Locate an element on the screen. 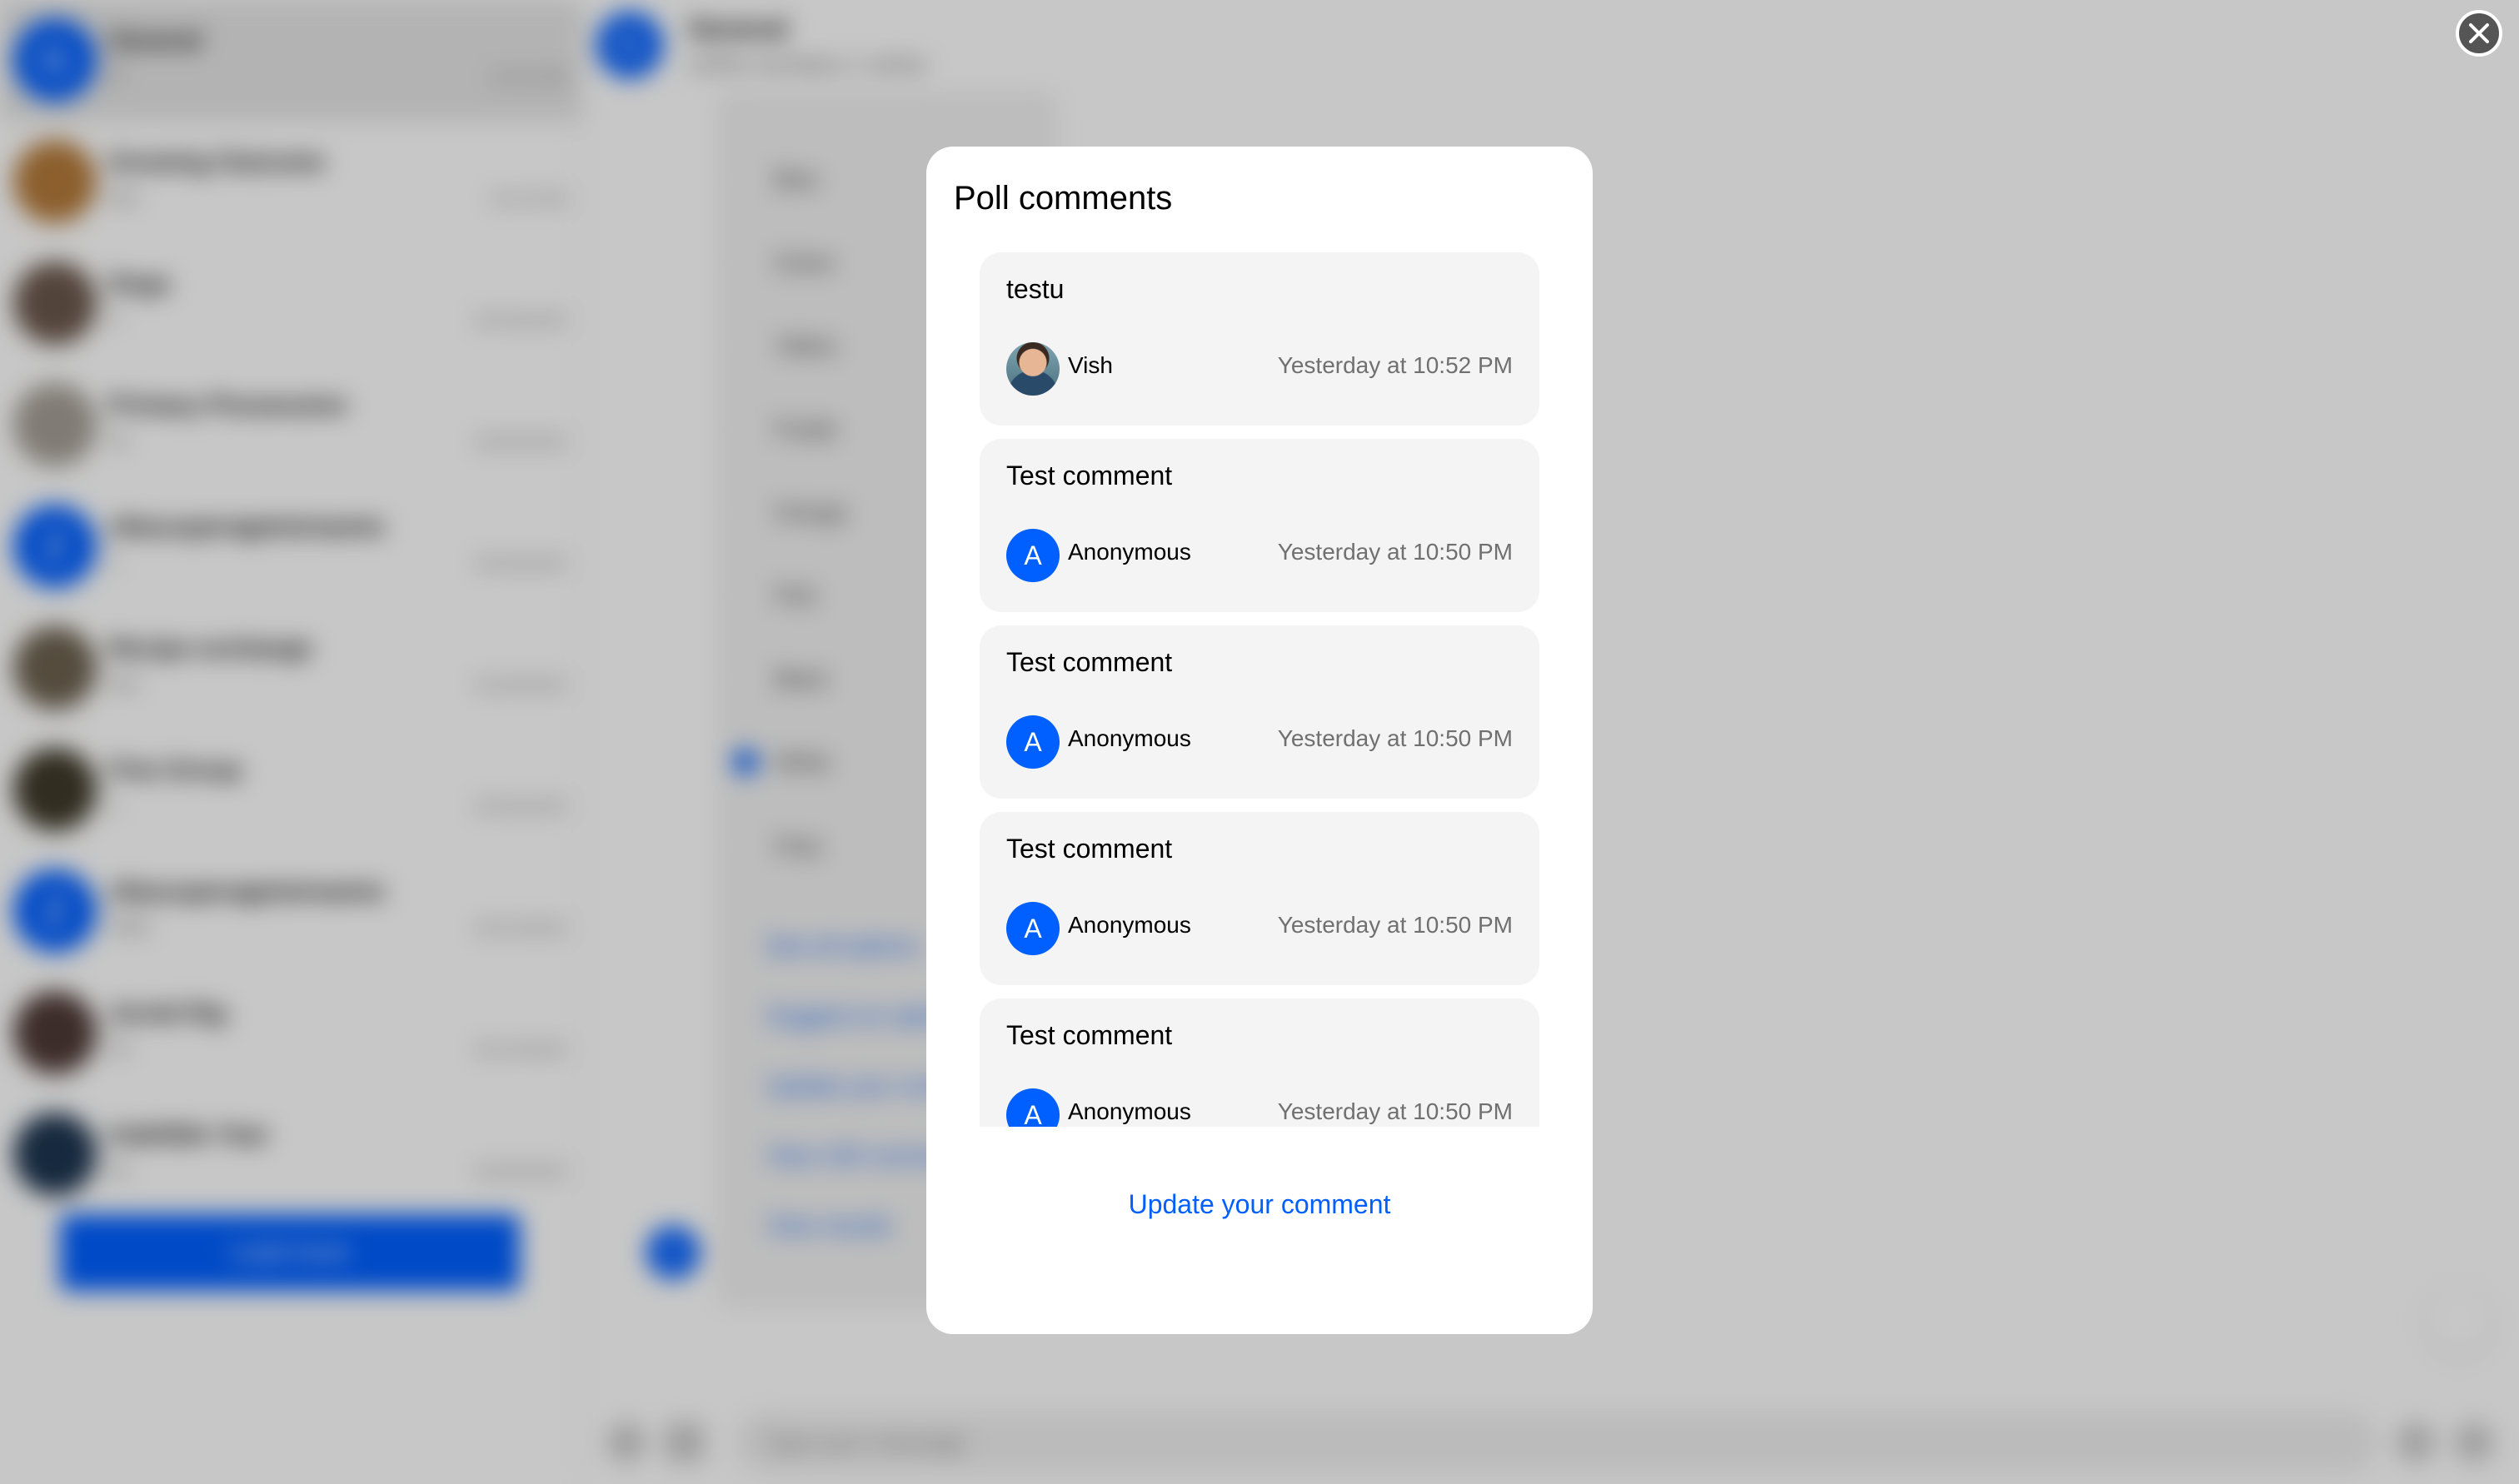 The image size is (2519, 1484). modal-title: Poll comments is located at coordinates (1063, 198).